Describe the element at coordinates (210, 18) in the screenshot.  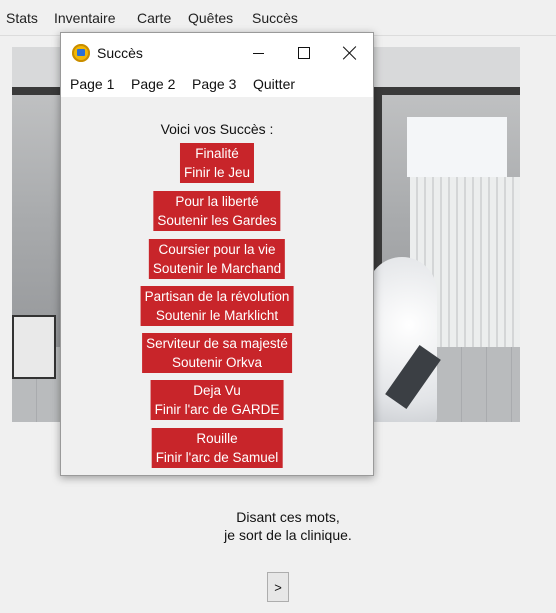
I see `menu-quetes: Quêtes` at that location.